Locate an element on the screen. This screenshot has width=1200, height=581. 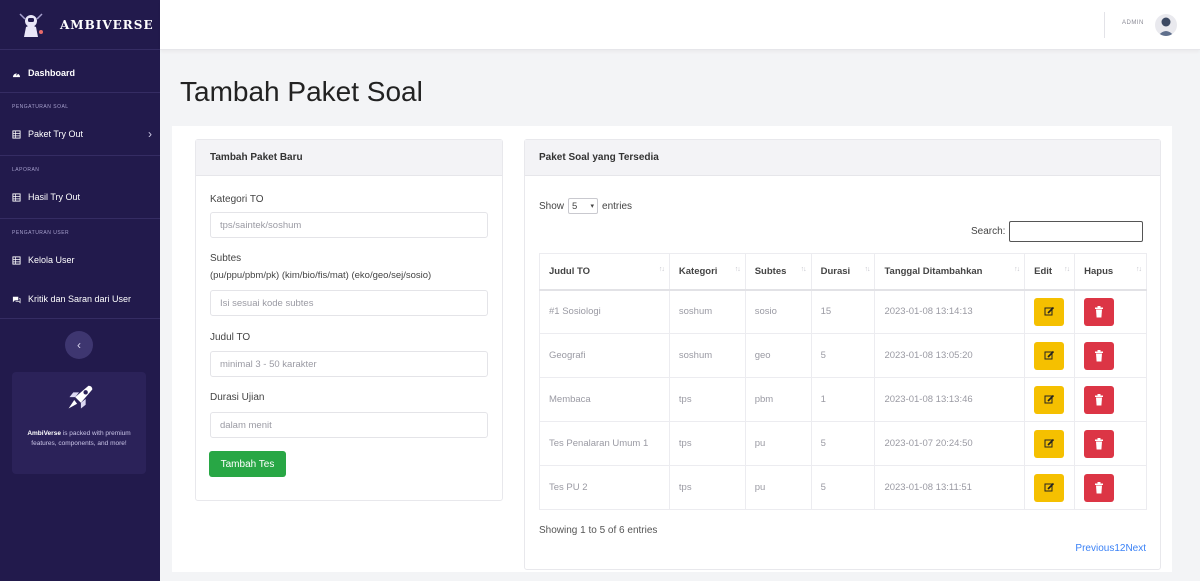
sidebar-item-label: Kelola User is located at coordinates (51, 260).